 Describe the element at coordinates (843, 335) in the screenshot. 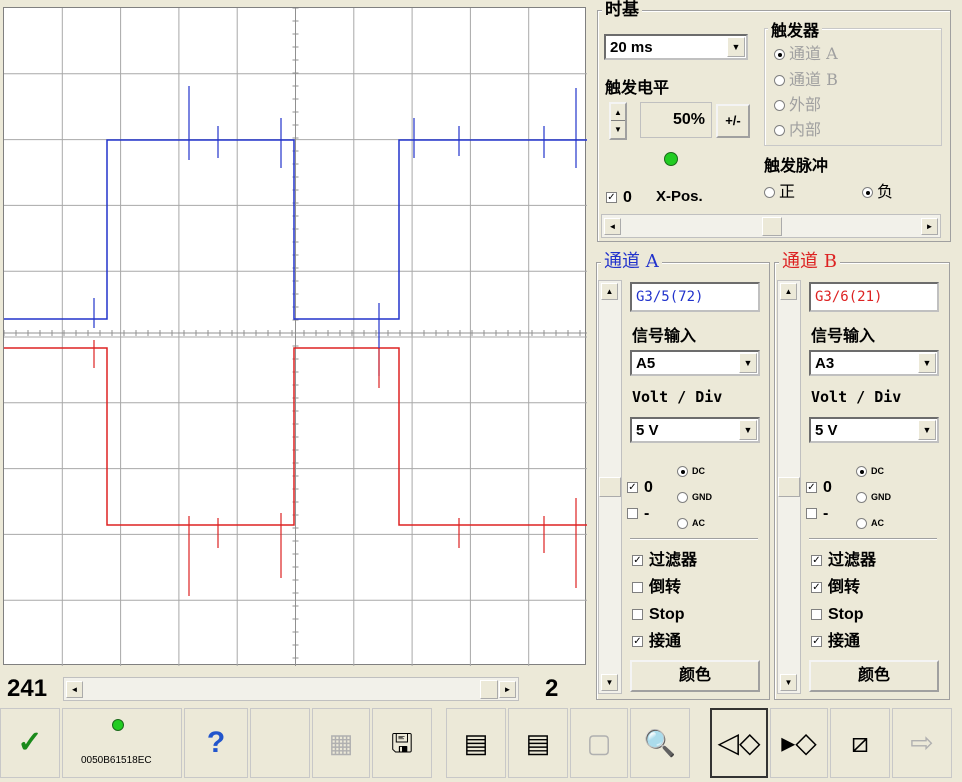

I see `channel-b-signal-label: 信号输入` at that location.